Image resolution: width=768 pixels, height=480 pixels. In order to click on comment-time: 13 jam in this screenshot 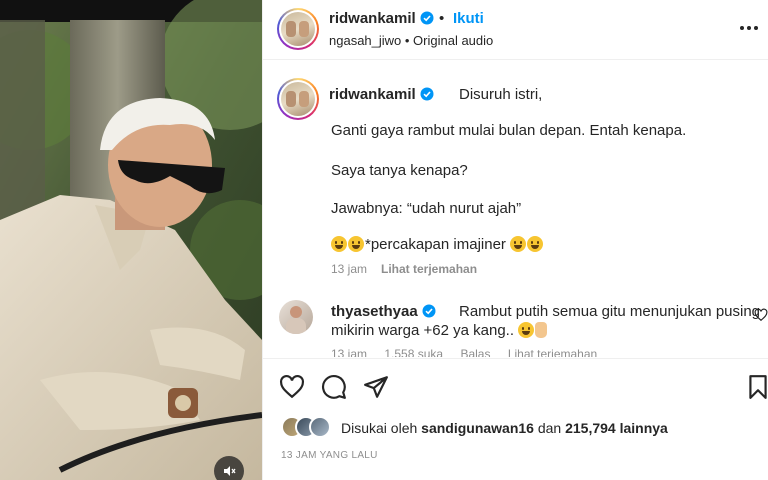, I will do `click(349, 352)`.